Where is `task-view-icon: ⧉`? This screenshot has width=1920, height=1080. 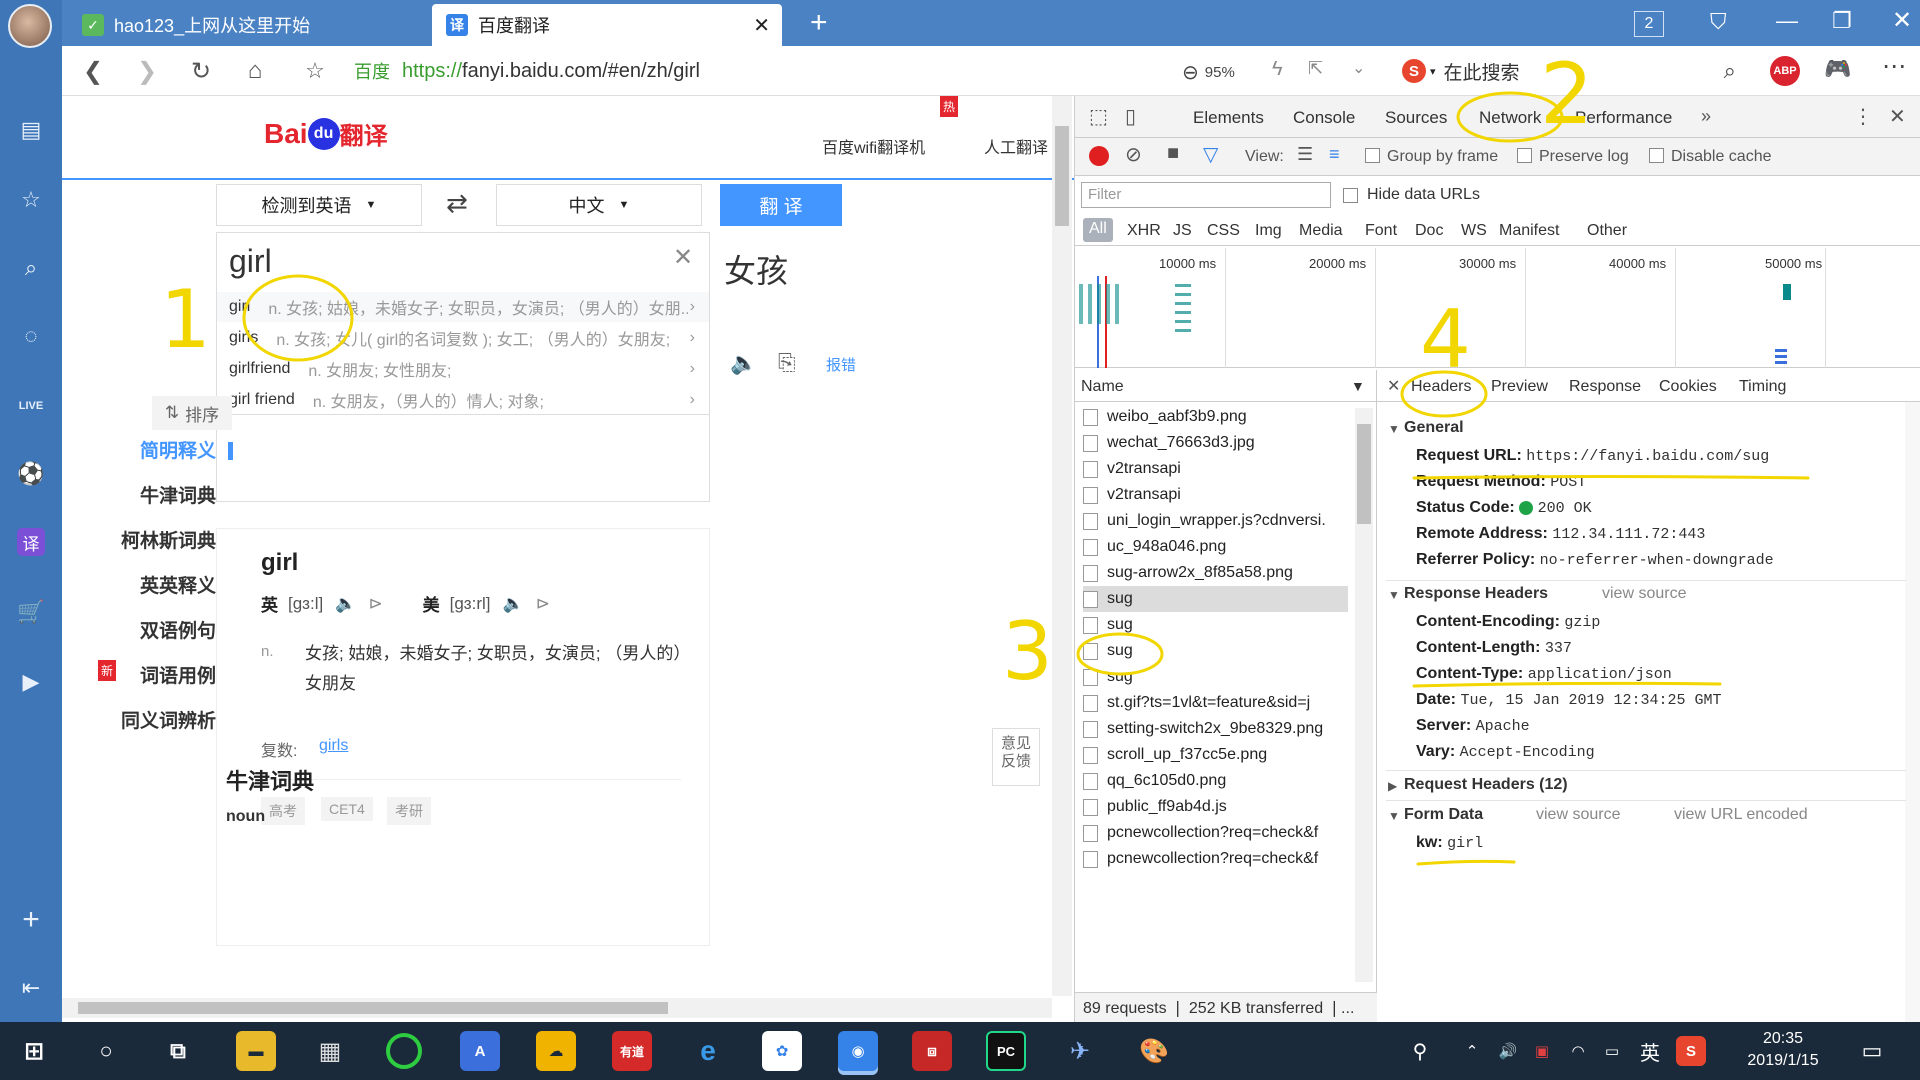 task-view-icon: ⧉ is located at coordinates (178, 1051).